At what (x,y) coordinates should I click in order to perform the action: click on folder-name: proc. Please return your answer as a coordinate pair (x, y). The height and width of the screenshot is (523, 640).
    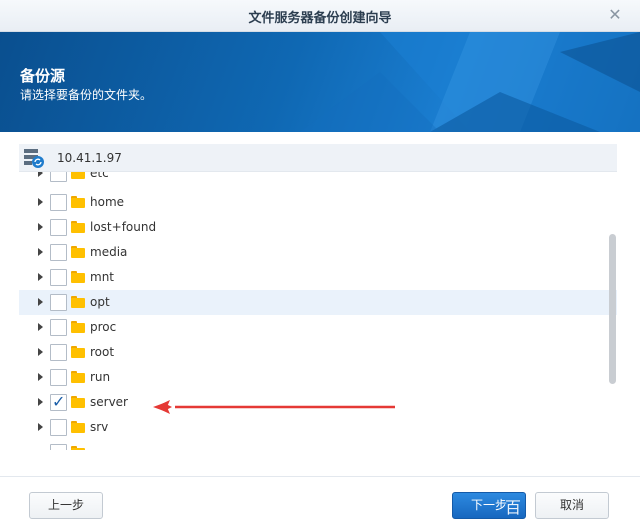
    Looking at the image, I should click on (103, 327).